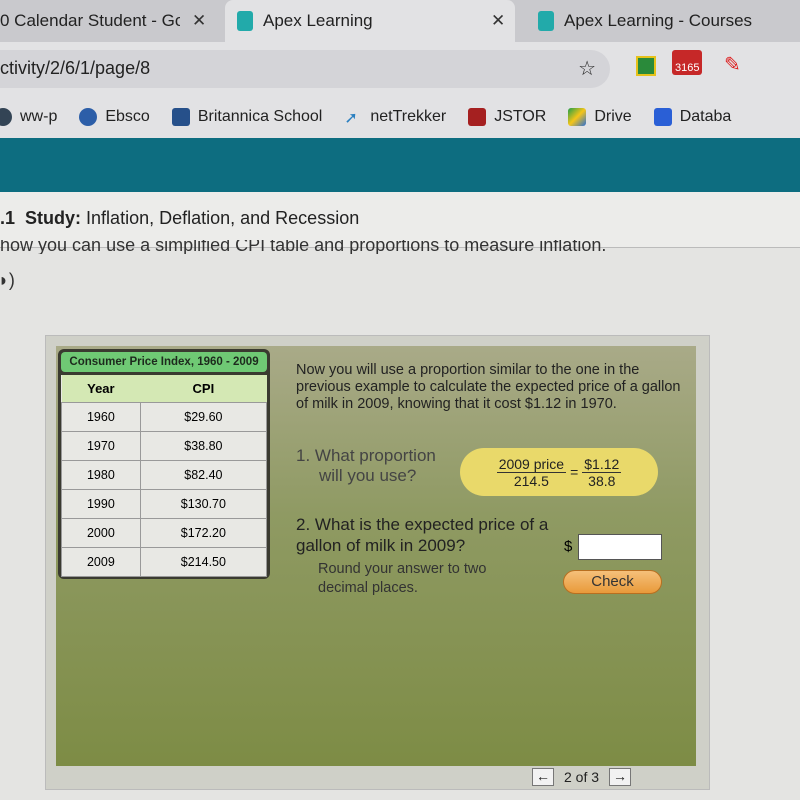  What do you see at coordinates (101, 562) in the screenshot?
I see `year-cell: 2009` at bounding box center [101, 562].